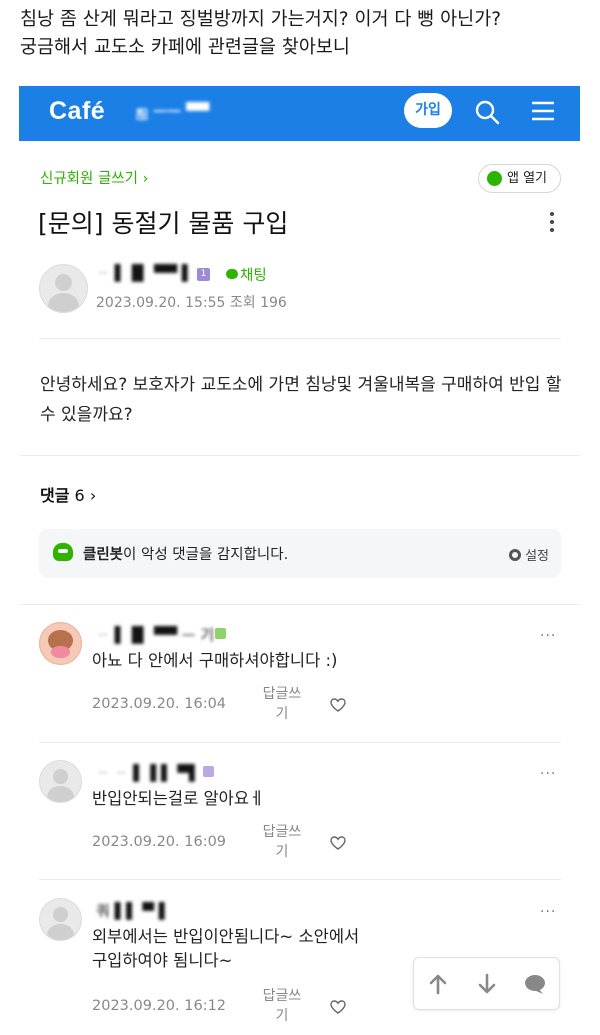 This screenshot has width=600, height=1035. I want to click on app-open-button: 앱 열기, so click(519, 178).